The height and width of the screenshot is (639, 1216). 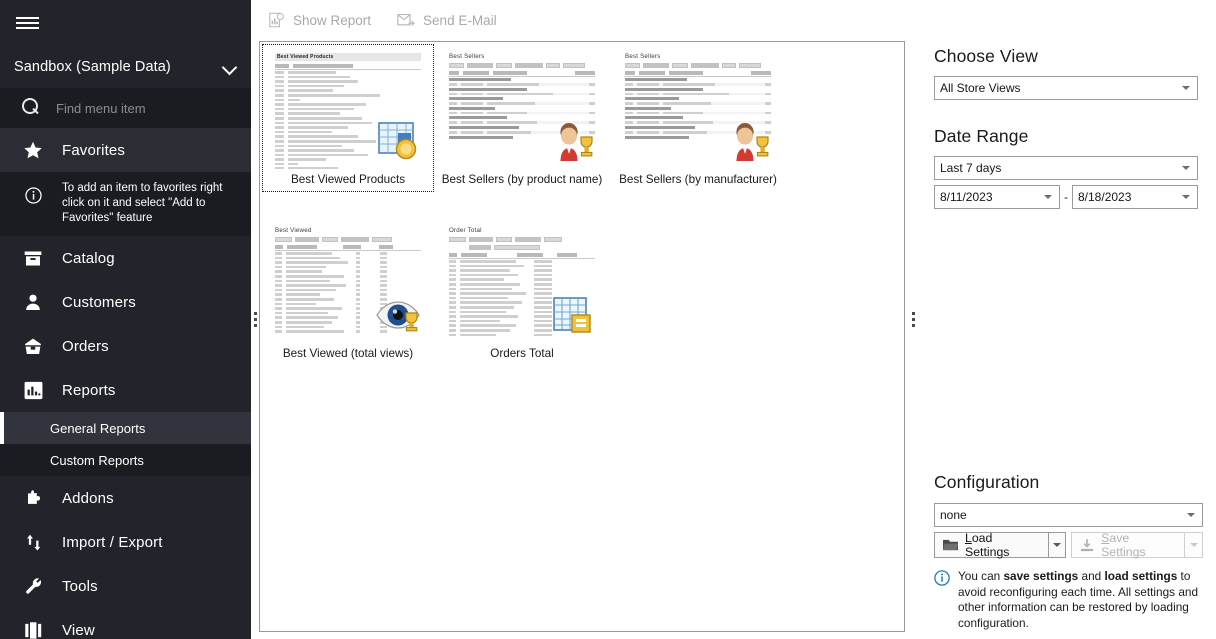 I want to click on sidebar-subitem-label: General Reports, so click(x=98, y=428).